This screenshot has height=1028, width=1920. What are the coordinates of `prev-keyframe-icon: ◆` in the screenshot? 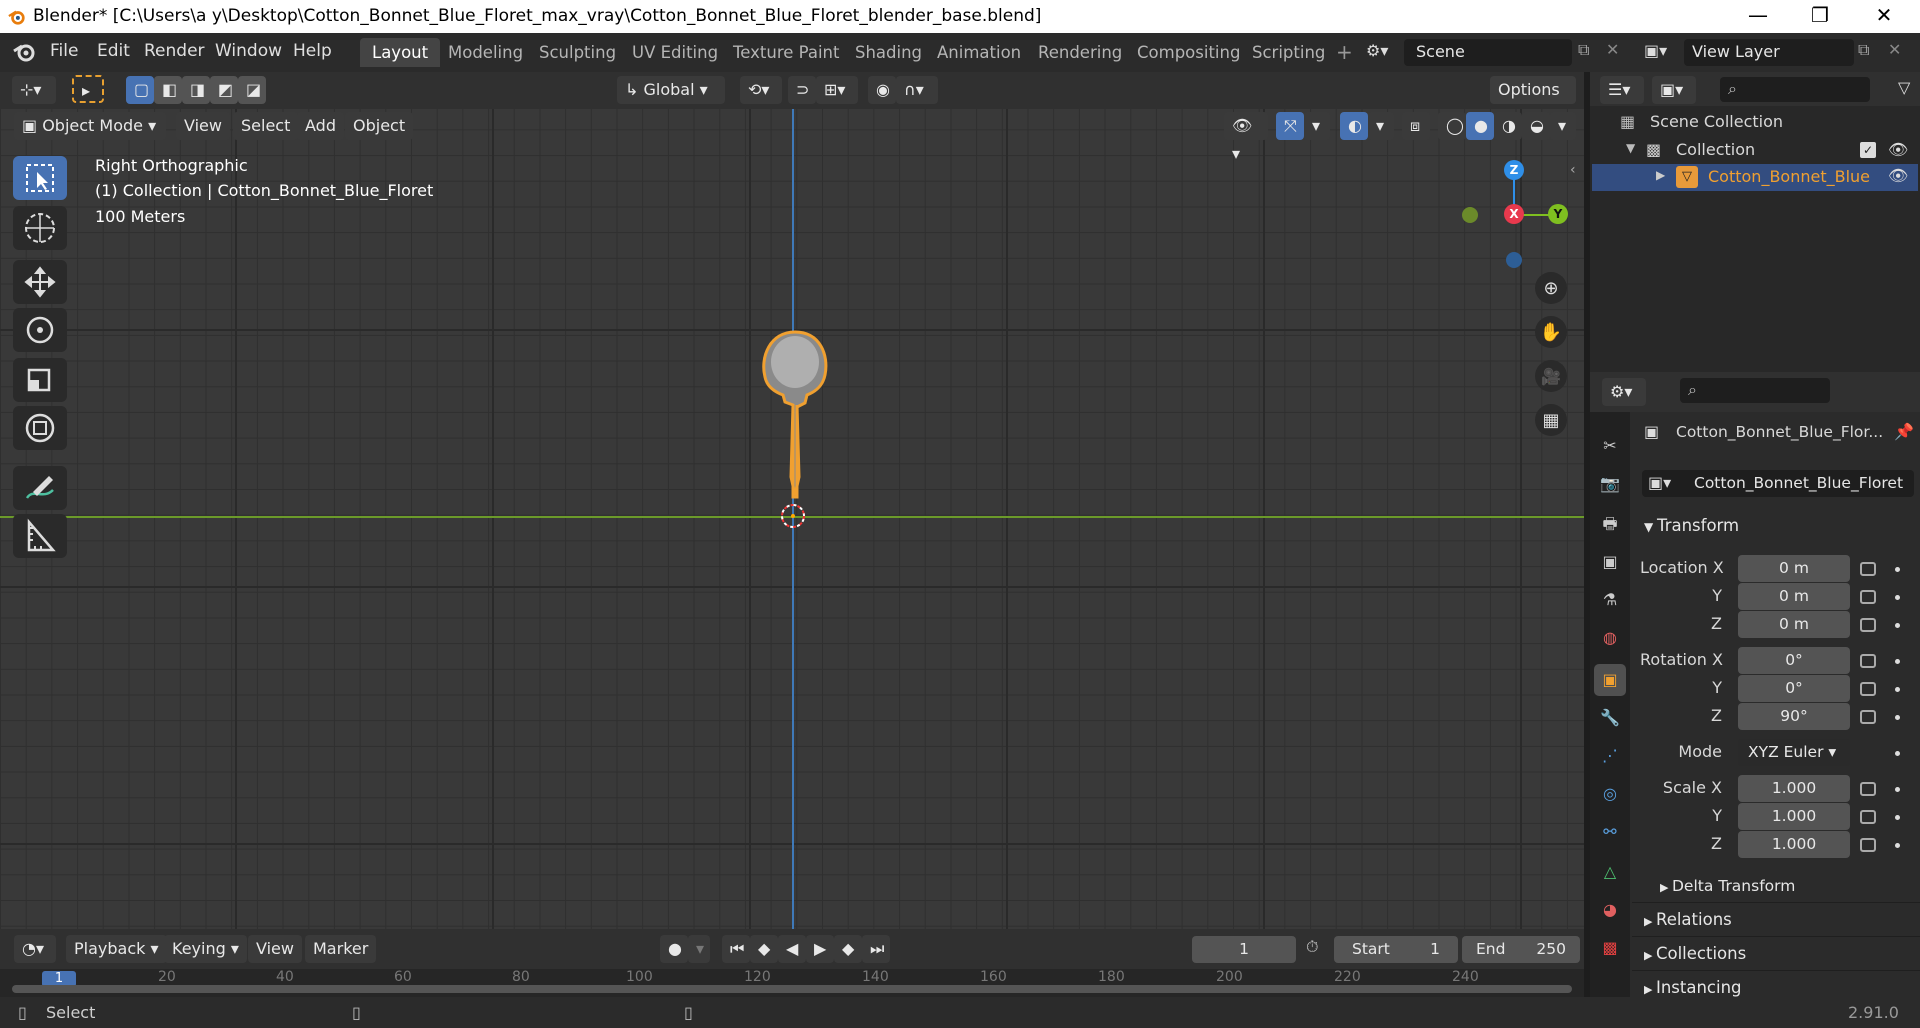 It's located at (764, 949).